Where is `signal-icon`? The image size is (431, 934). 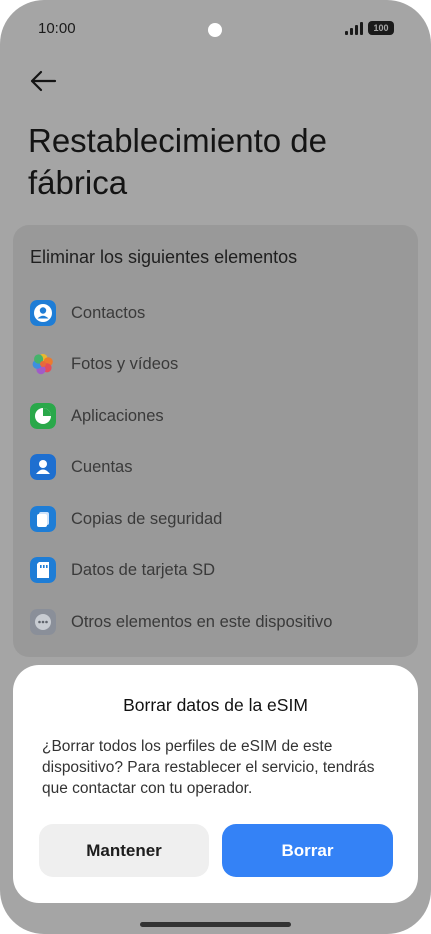 signal-icon is located at coordinates (354, 28).